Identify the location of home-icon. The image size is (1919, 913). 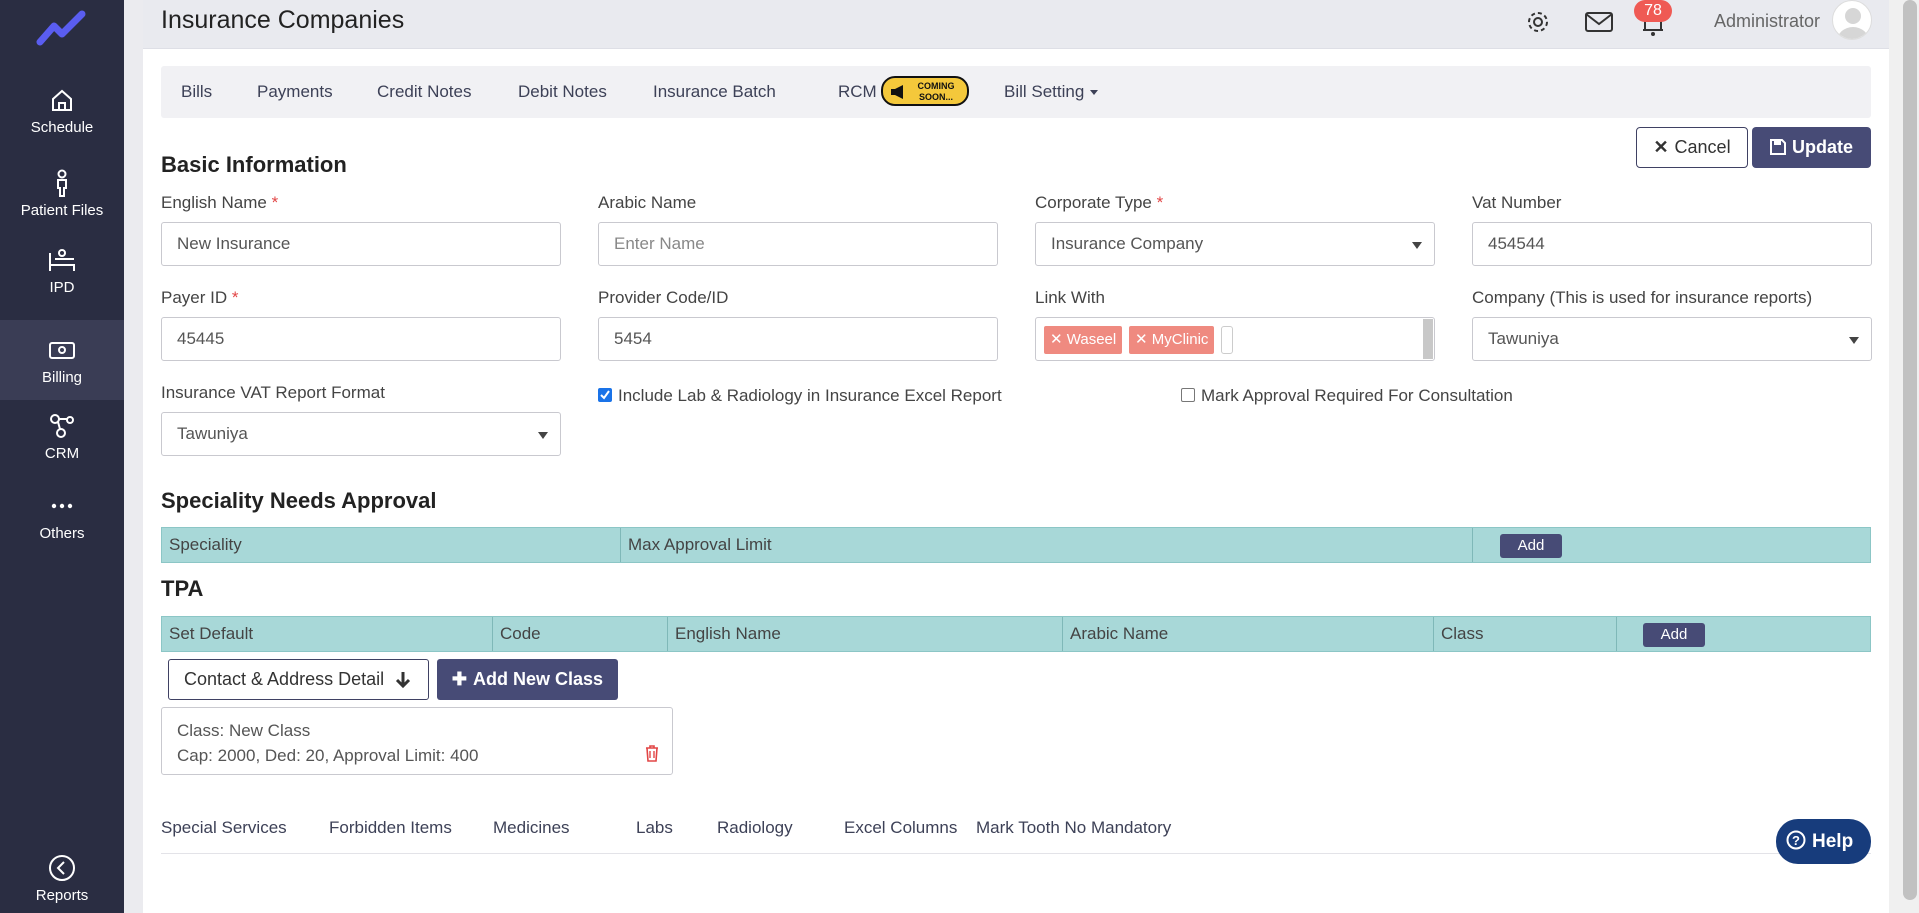
(62, 100).